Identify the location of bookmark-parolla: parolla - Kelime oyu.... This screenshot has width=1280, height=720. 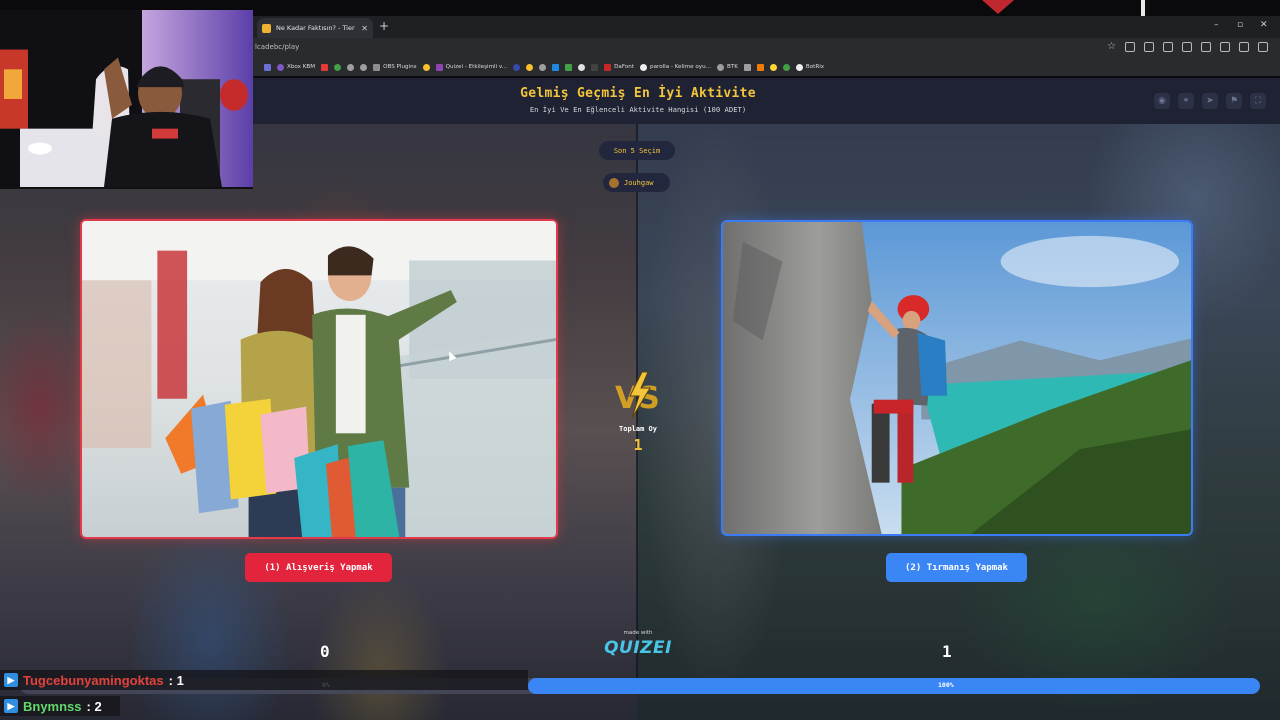
(675, 67).